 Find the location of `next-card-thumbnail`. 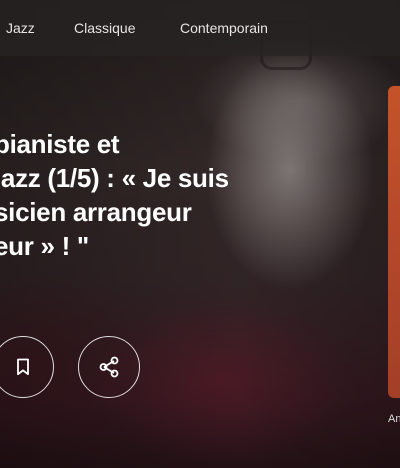

next-card-thumbnail is located at coordinates (394, 242).